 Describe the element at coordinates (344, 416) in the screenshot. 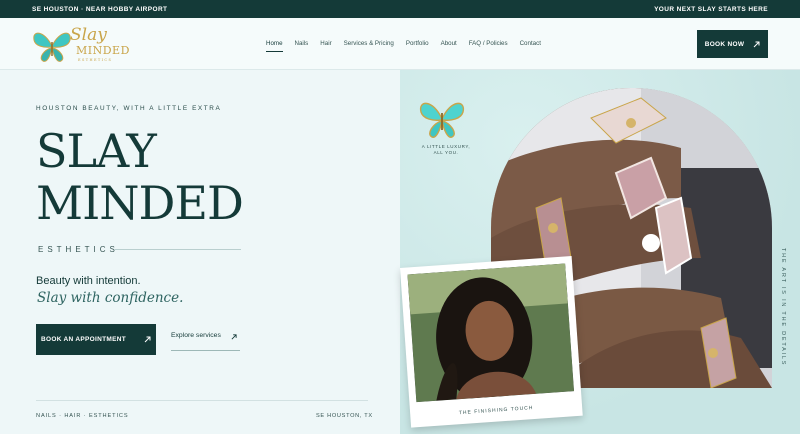

I see `location-summary: SE HOUSTON, TX` at that location.